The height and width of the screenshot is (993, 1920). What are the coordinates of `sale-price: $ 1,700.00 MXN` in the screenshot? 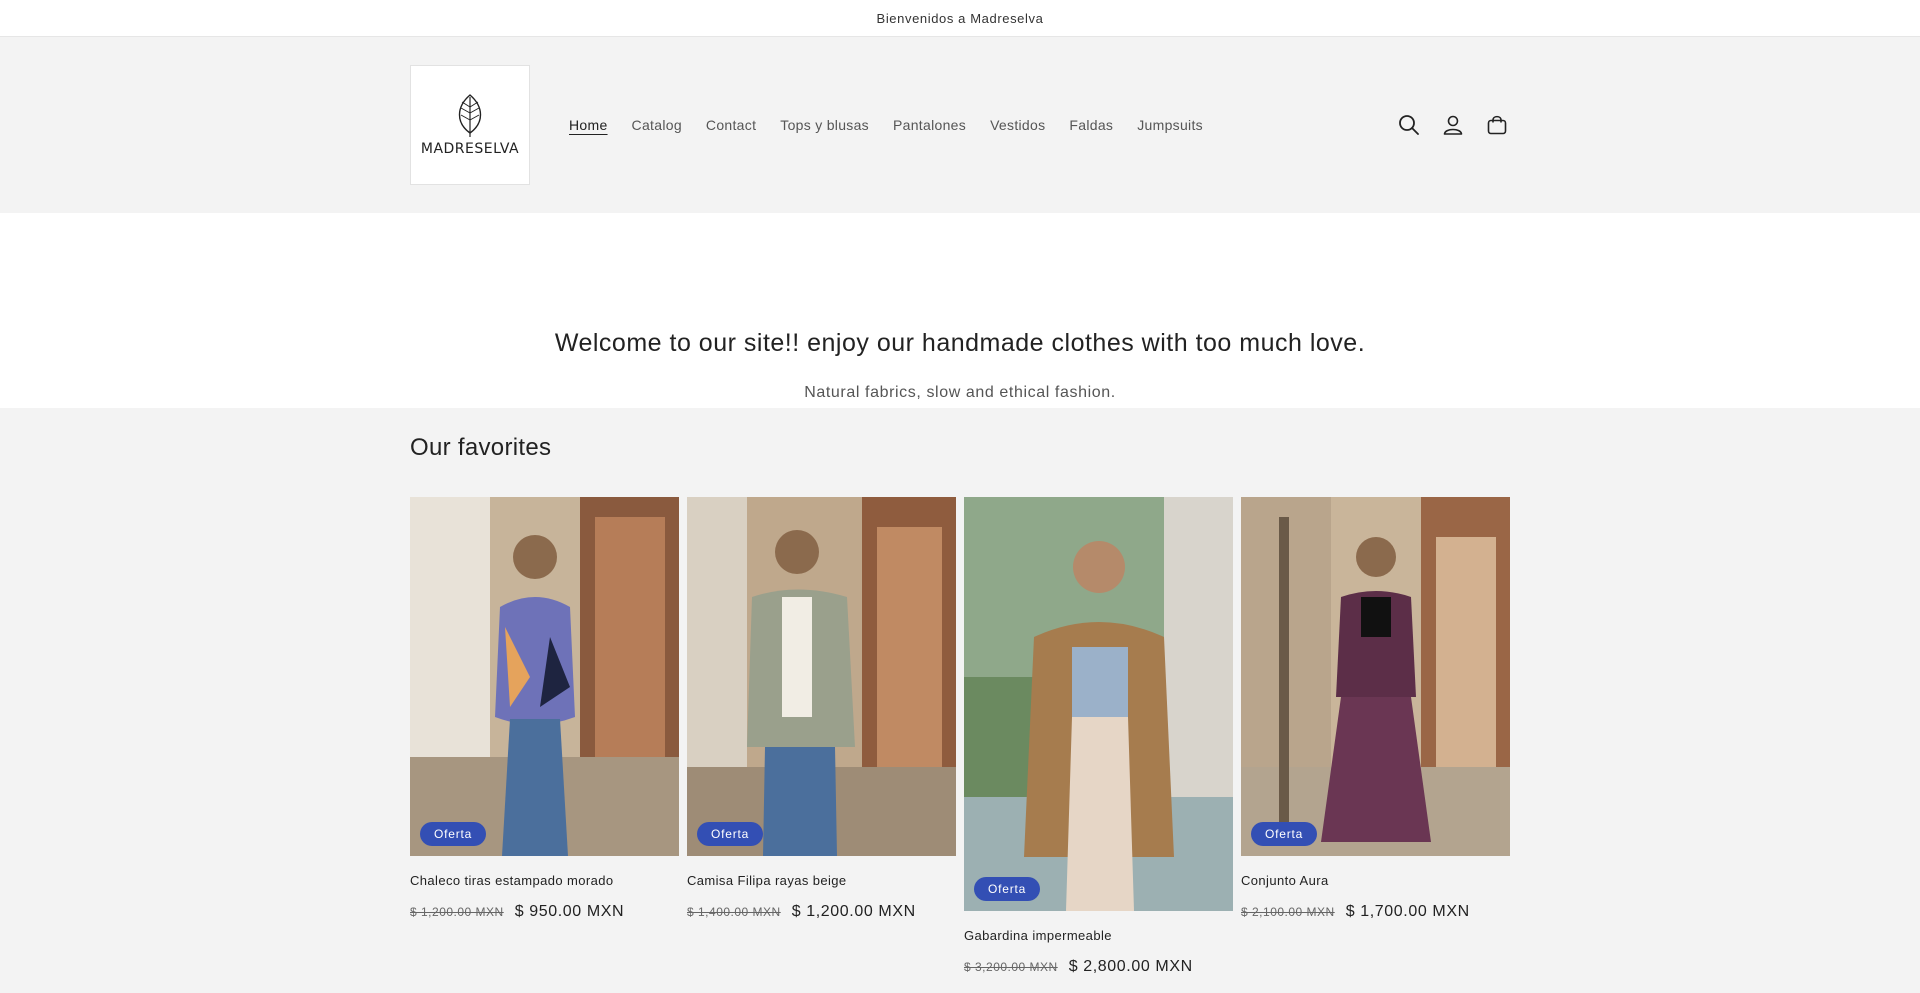 It's located at (1407, 911).